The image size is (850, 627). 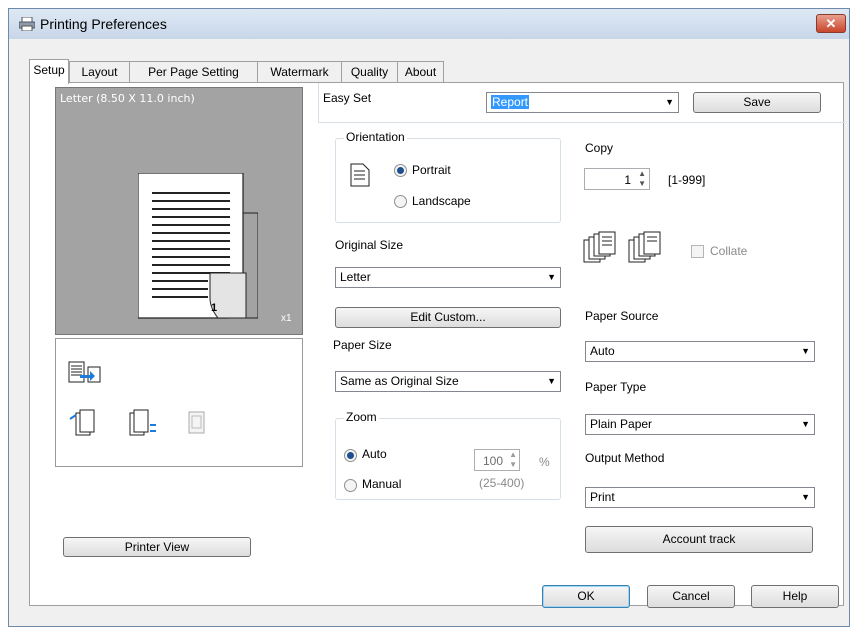 I want to click on zoom-title: Zoom, so click(x=361, y=417).